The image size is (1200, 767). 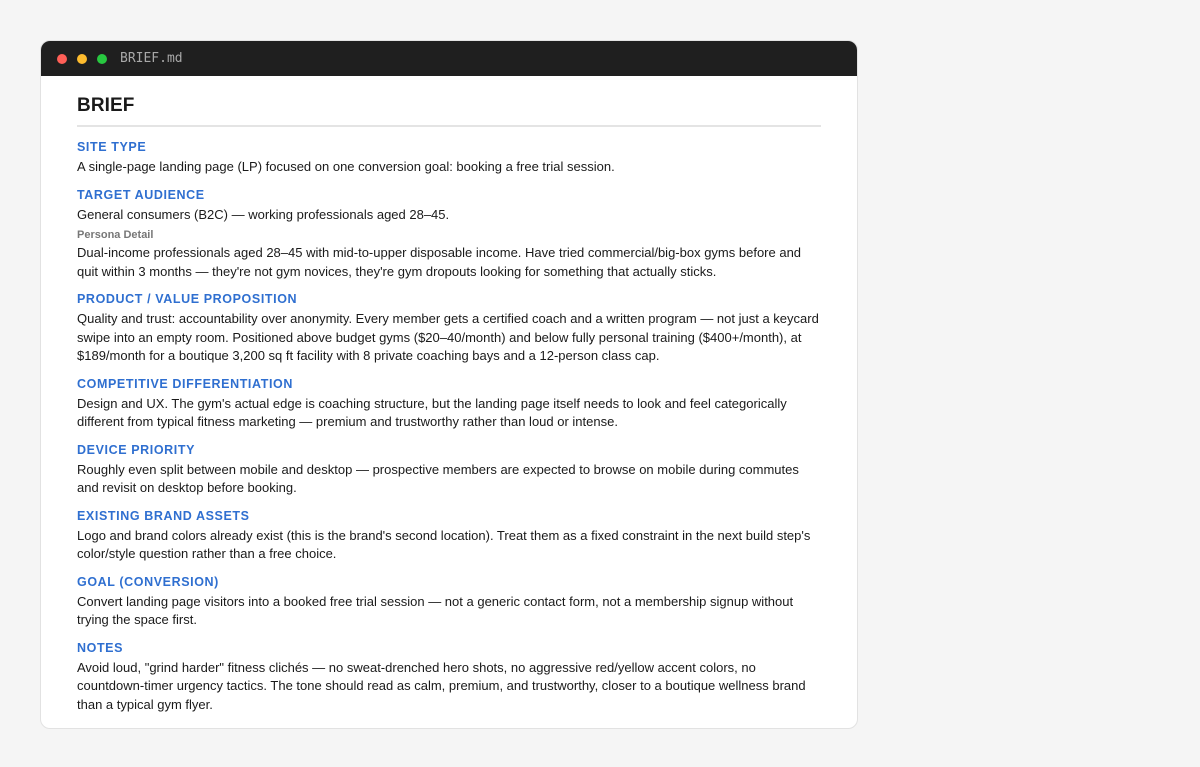 What do you see at coordinates (187, 299) in the screenshot?
I see `section-heading: PRODUCT / VALUE PROPOSITION` at bounding box center [187, 299].